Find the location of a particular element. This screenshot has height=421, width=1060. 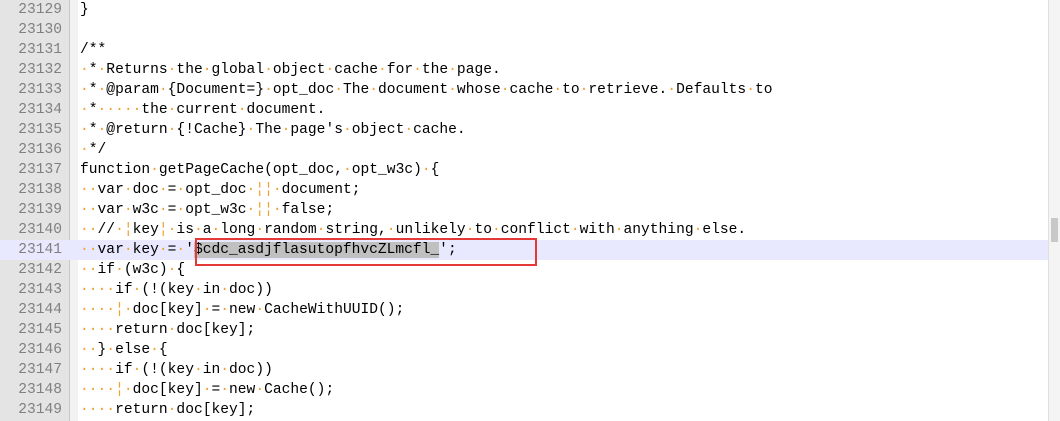

line-number: 23136 is located at coordinates (40, 150).